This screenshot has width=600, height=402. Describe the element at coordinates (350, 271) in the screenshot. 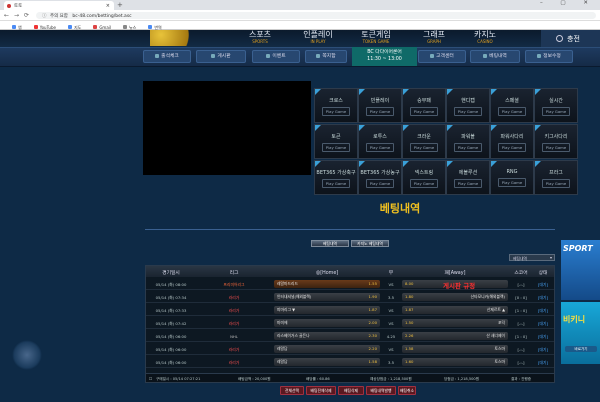

I see `table-header: 경기일시 리그 승[Home] 무 패[Away] 스코어 상태` at that location.